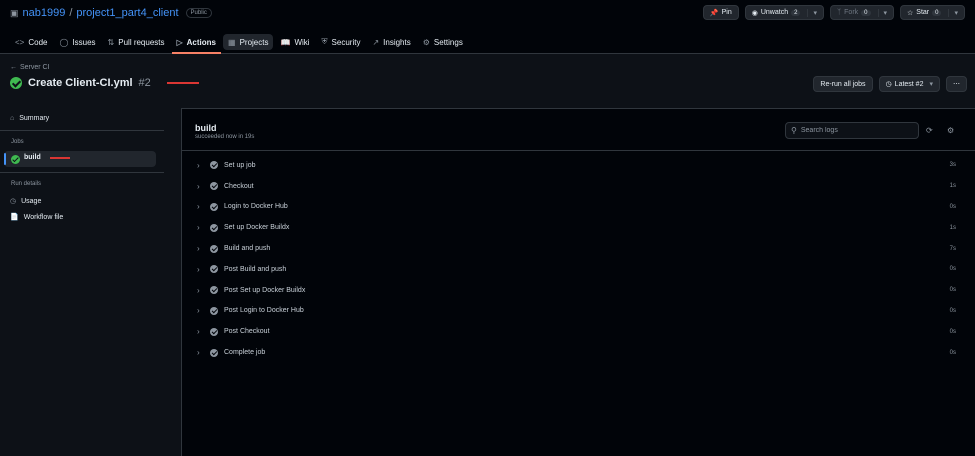 This screenshot has height=456, width=975. Describe the element at coordinates (232, 42) in the screenshot. I see `table-icon: ▦` at that location.